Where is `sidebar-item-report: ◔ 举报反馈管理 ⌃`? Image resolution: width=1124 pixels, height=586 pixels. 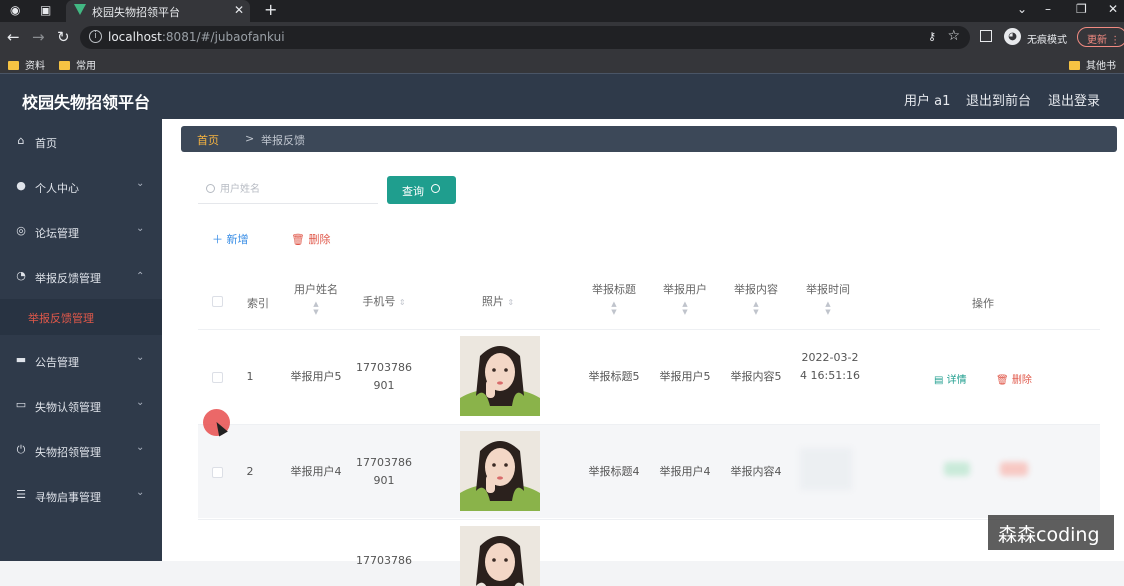 sidebar-item-report: ◔ 举报反馈管理 ⌃ is located at coordinates (81, 276).